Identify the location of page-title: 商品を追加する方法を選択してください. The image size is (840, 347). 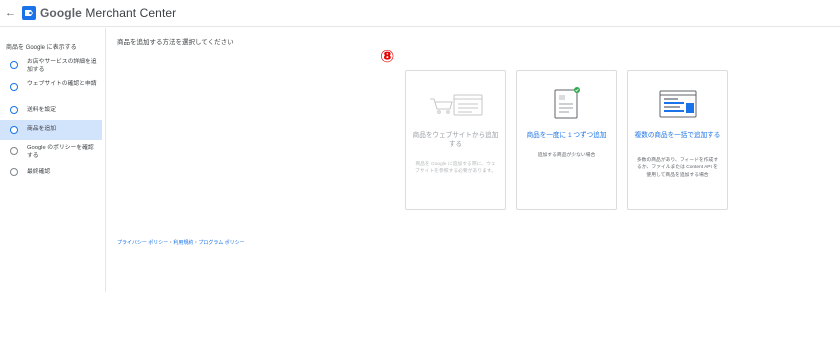
(175, 42).